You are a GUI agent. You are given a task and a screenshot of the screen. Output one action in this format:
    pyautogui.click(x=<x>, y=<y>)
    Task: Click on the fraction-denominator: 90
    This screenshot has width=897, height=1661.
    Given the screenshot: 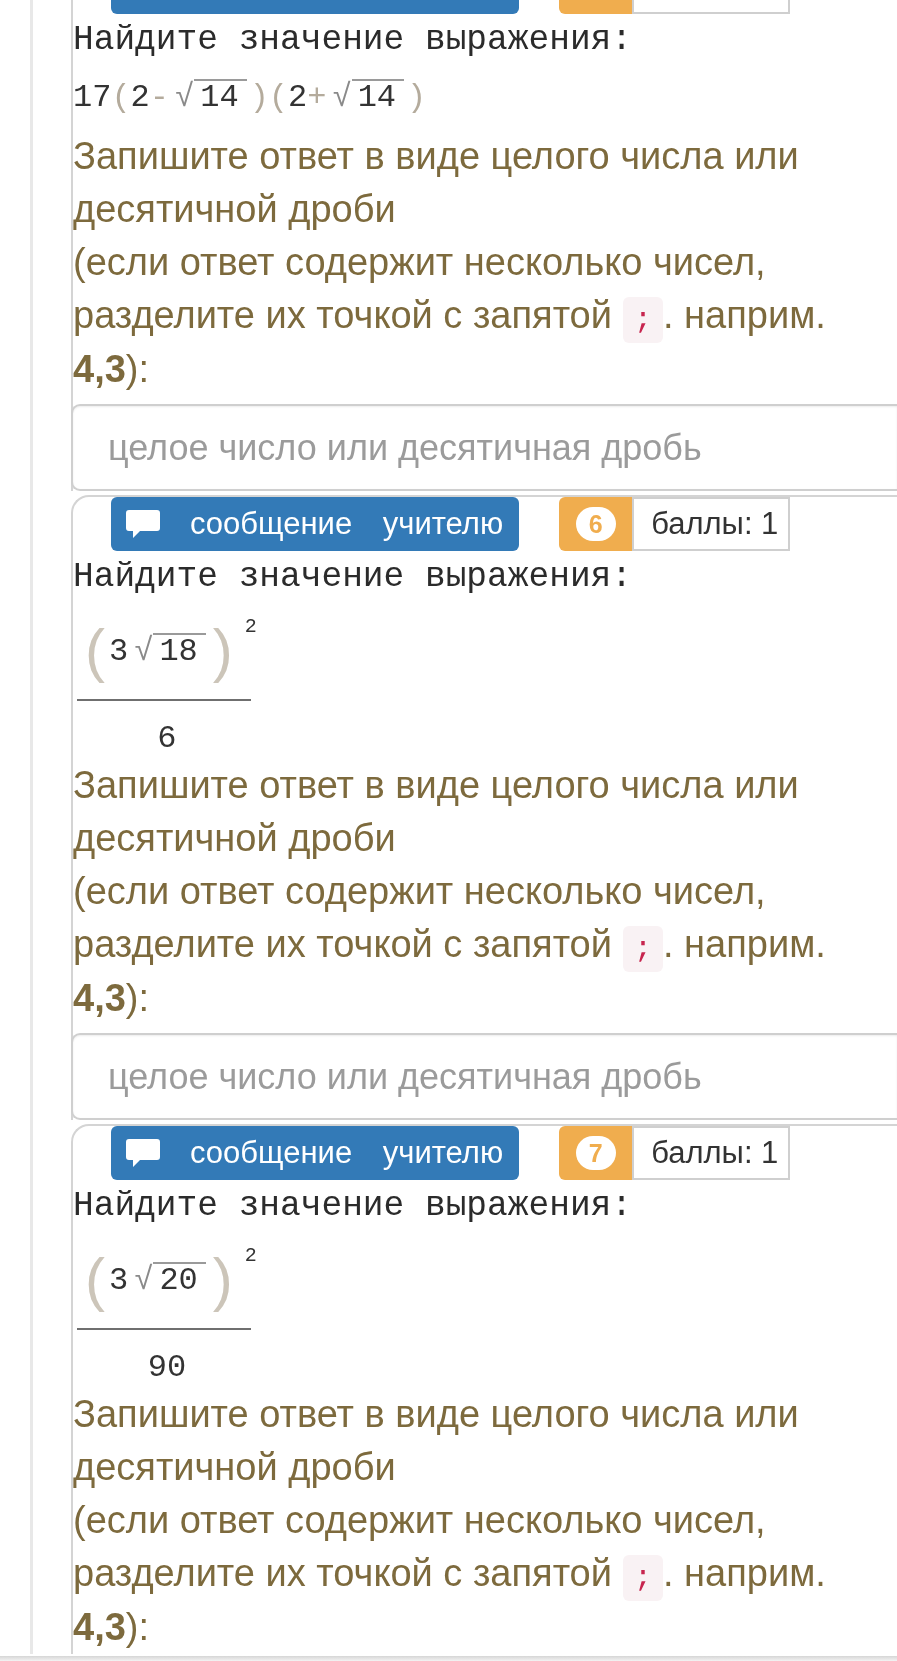 What is the action you would take?
    pyautogui.click(x=167, y=1368)
    